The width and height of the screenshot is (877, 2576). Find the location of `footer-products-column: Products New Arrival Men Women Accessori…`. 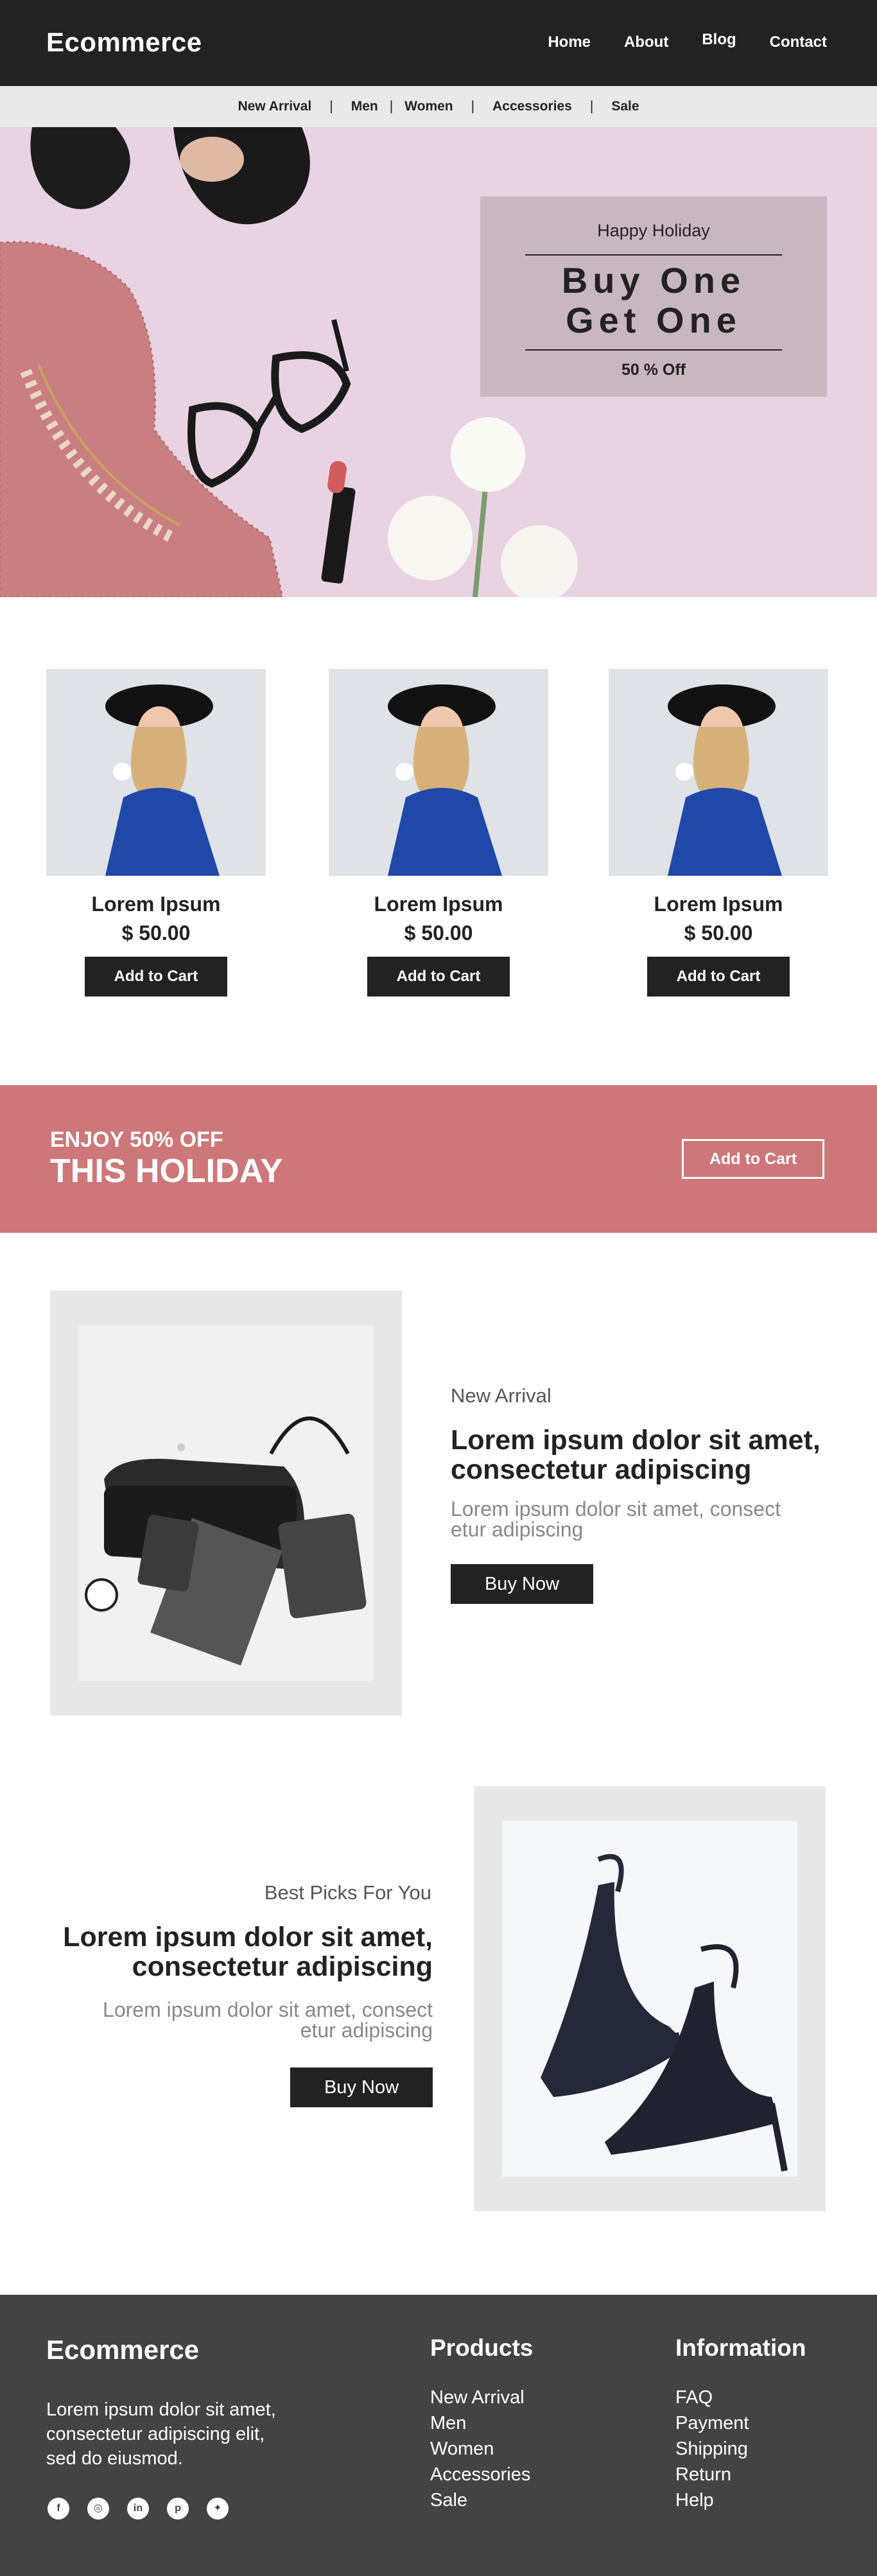

footer-products-column: Products New Arrival Men Women Accessori… is located at coordinates (481, 2424).